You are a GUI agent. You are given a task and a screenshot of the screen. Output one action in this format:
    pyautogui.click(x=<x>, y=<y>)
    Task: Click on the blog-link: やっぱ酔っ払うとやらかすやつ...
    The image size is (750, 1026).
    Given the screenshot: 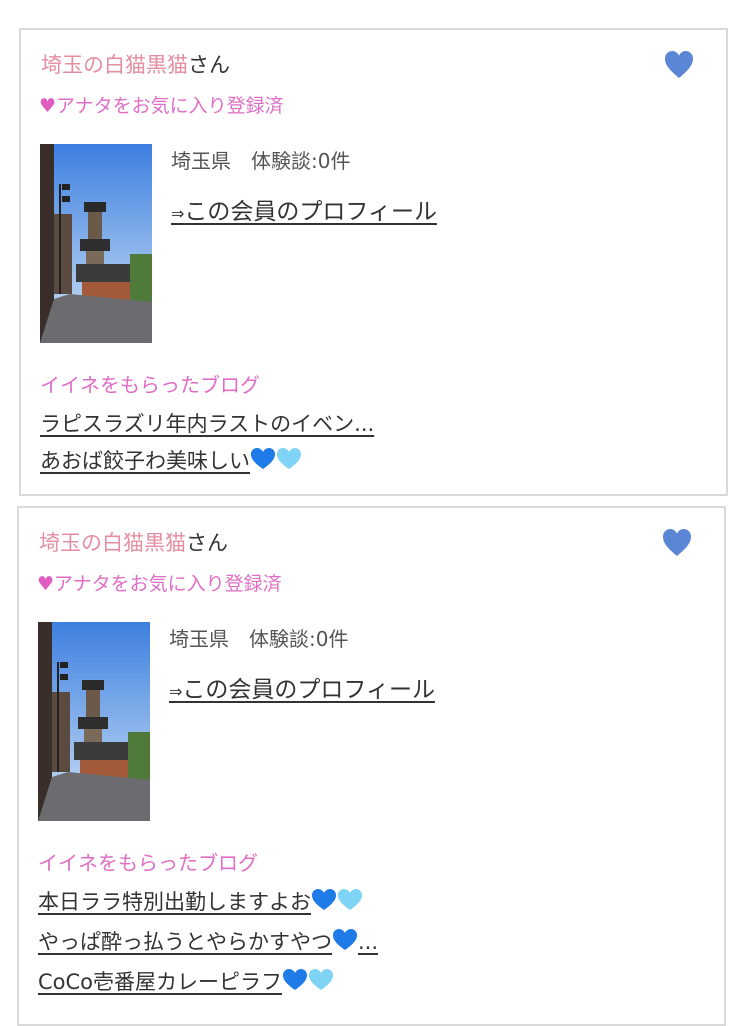 What is the action you would take?
    pyautogui.click(x=208, y=944)
    